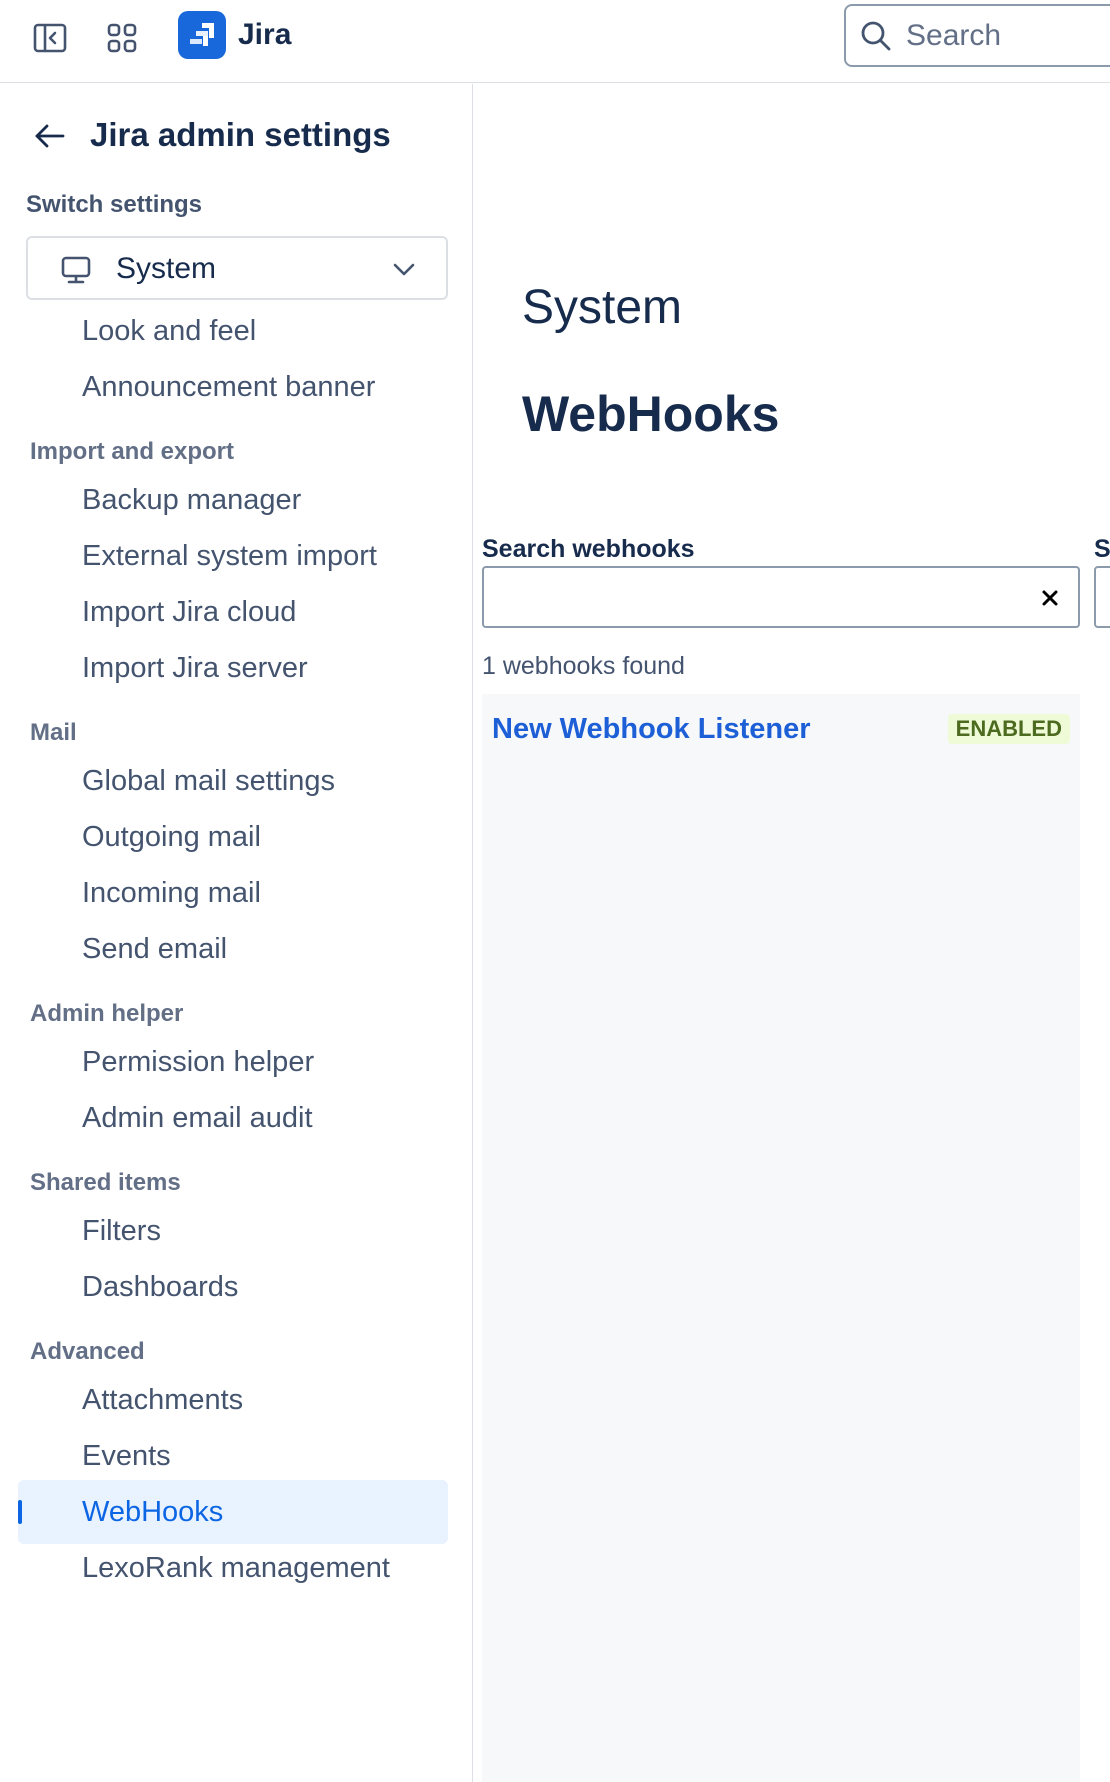 The height and width of the screenshot is (1782, 1110). Describe the element at coordinates (602, 307) in the screenshot. I see `section-heading: System` at that location.